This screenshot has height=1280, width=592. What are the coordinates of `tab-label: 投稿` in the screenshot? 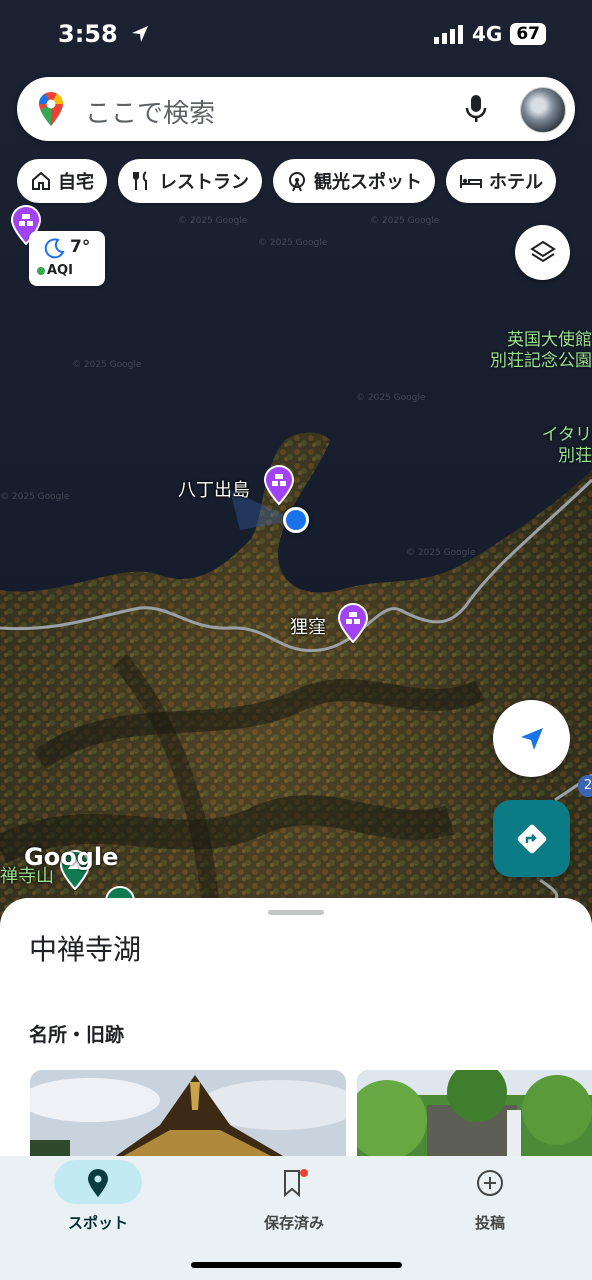 It's located at (489, 1223).